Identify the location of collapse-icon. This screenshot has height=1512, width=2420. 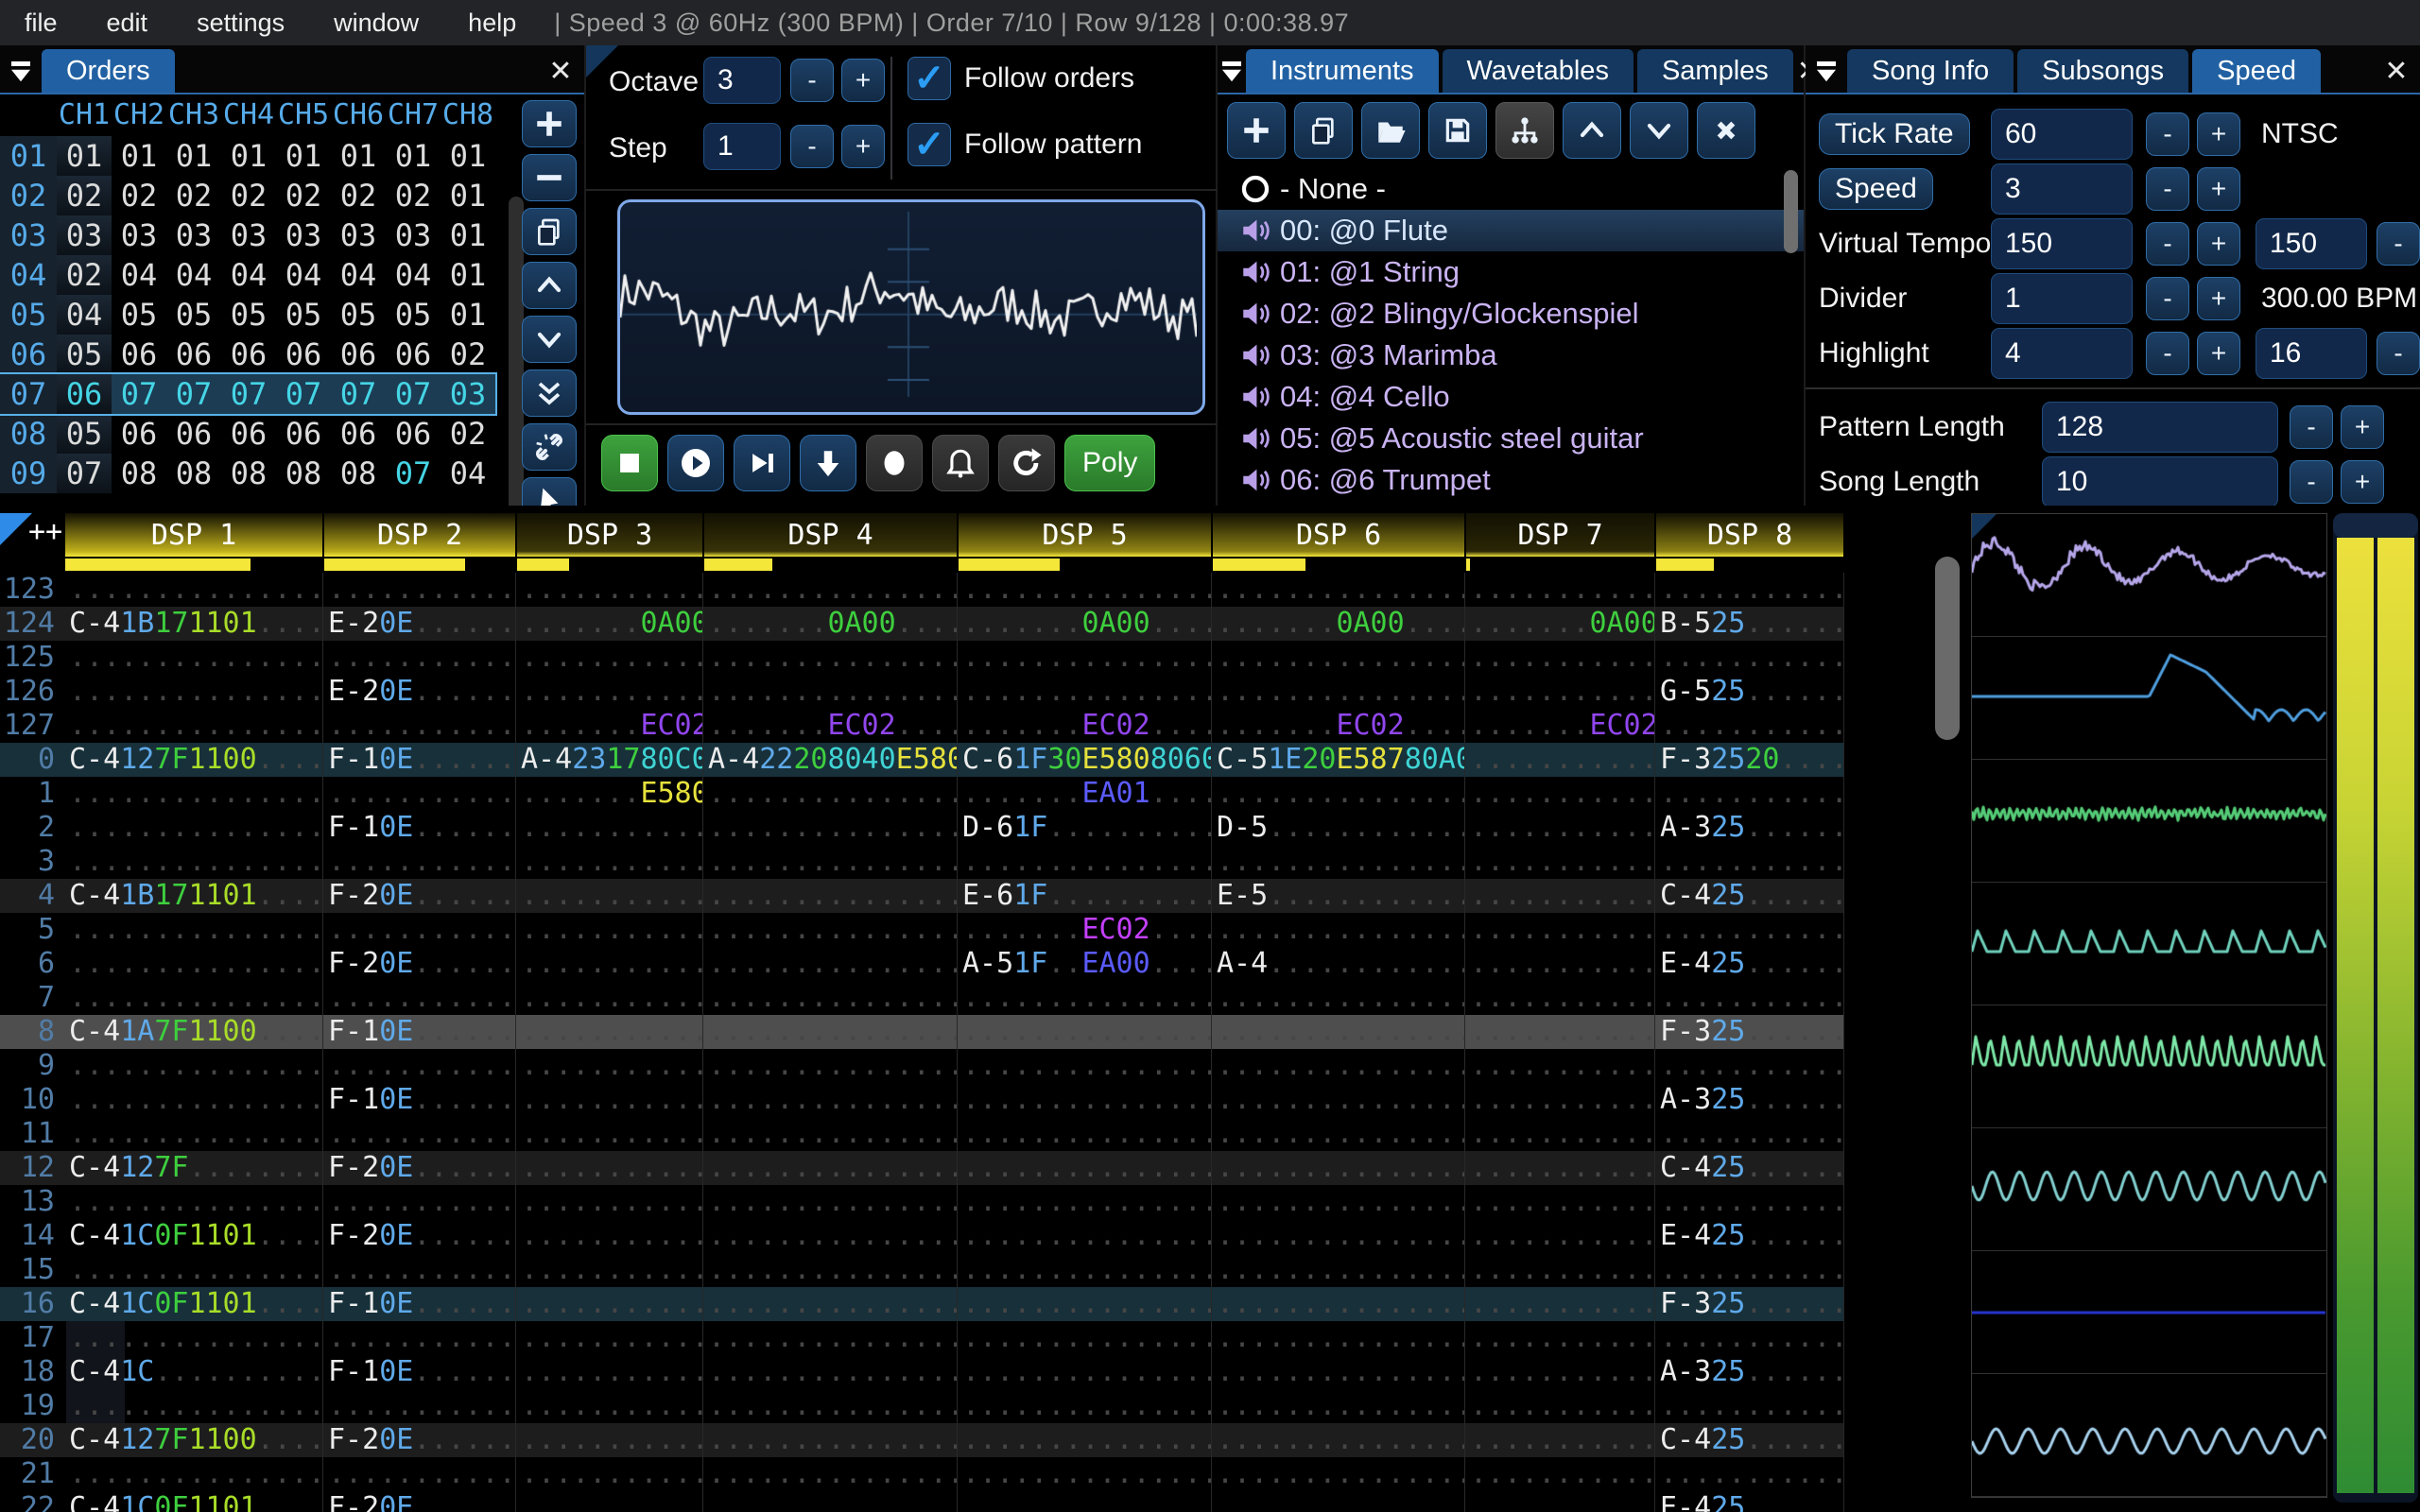
(1826, 71).